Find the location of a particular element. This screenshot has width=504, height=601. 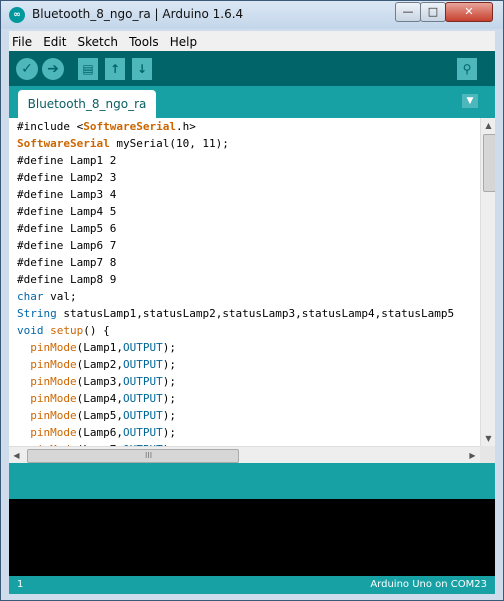

tab-strip: Bluetooth_8_ngo_ra ▼ is located at coordinates (252, 102).